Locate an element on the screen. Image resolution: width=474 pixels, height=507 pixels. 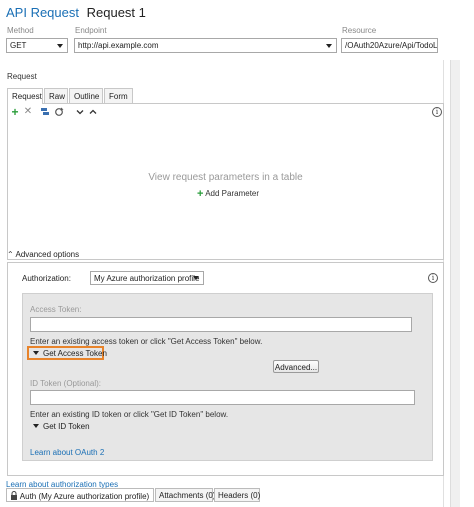
method-value: GET is located at coordinates (18, 45).